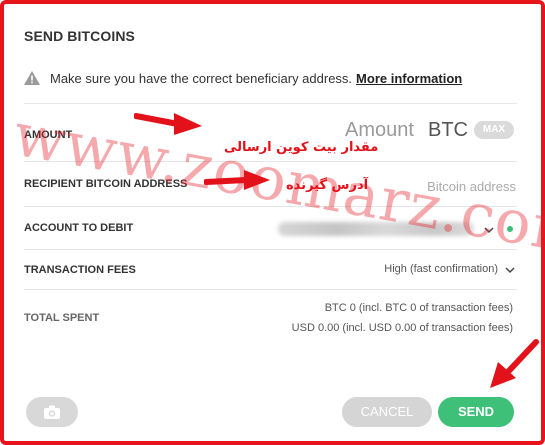 This screenshot has height=445, width=545. Describe the element at coordinates (79, 36) in the screenshot. I see `dialog-title: SEND BITCOINS` at that location.